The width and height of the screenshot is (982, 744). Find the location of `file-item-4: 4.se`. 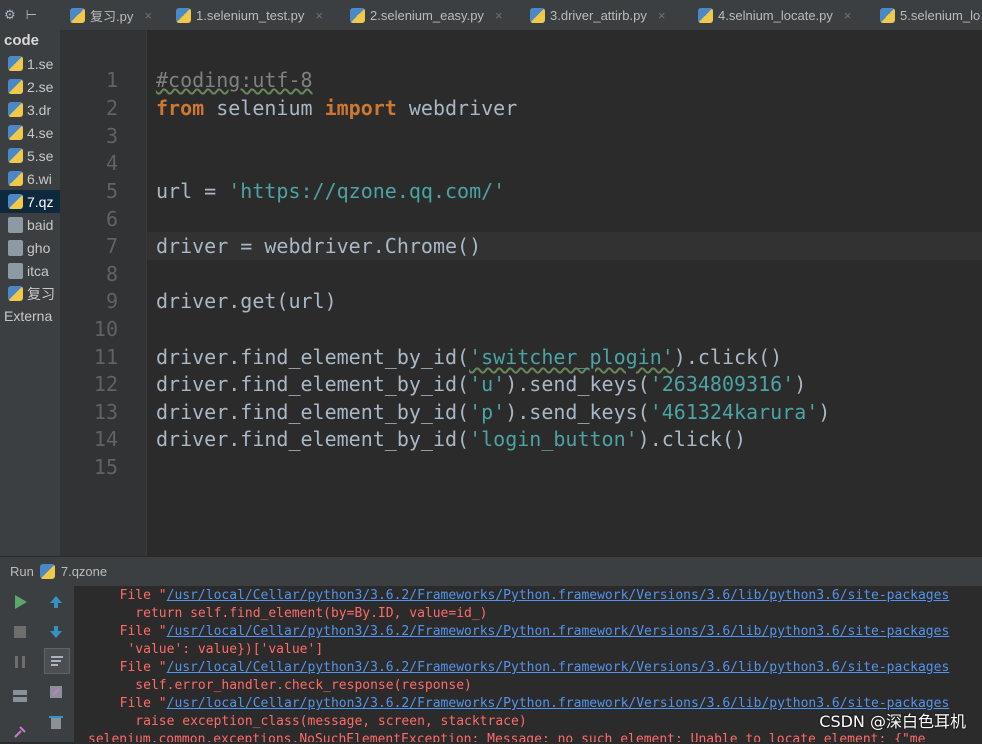

file-item-4: 4.se is located at coordinates (30, 132).